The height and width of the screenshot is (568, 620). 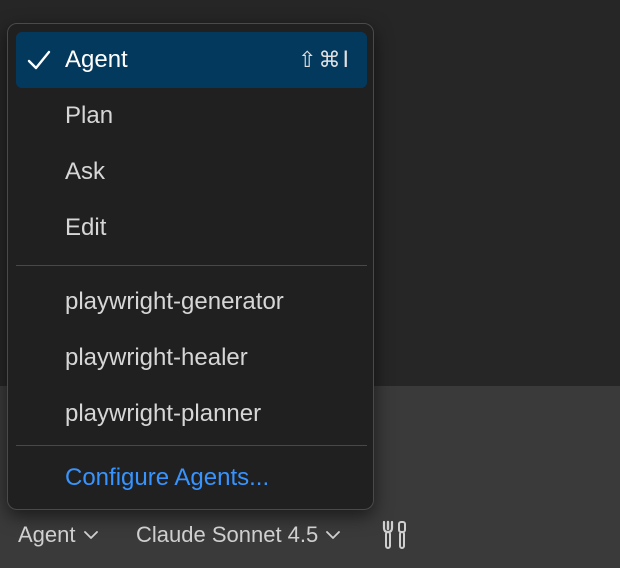 I want to click on menu-item-agent: Agent ⇧⌘I, so click(x=191, y=60).